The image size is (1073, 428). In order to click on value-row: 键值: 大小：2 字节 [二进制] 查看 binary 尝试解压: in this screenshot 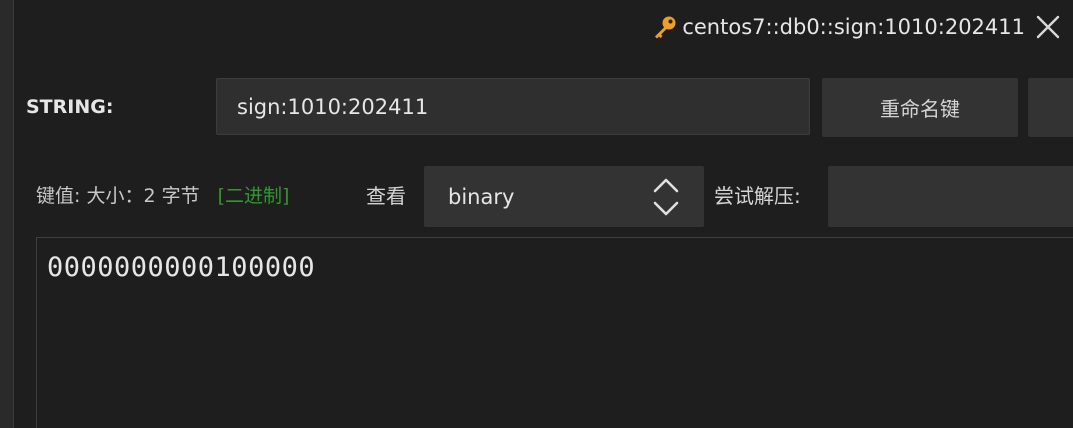, I will do `click(543, 196)`.